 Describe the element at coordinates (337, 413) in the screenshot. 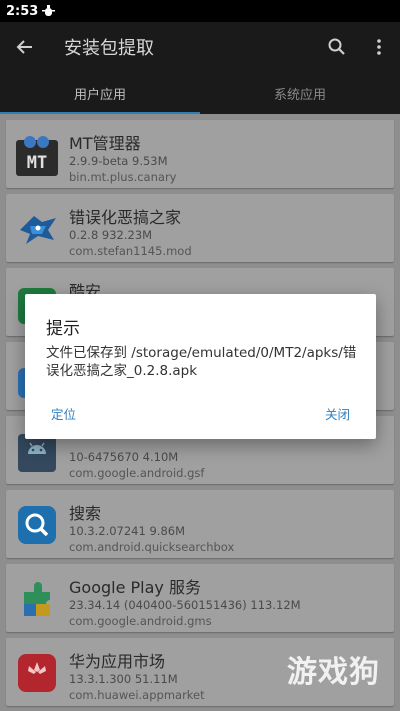

I see `close-button: 关闭` at that location.